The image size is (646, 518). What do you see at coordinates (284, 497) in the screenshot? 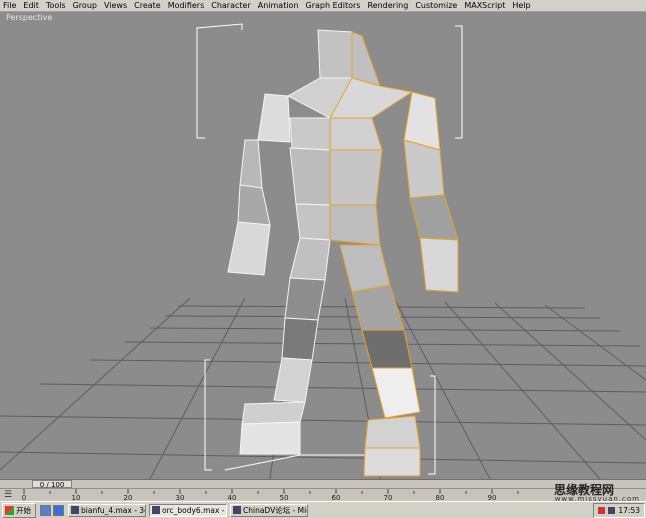
I see `frame-tick-label: 50` at bounding box center [284, 497].